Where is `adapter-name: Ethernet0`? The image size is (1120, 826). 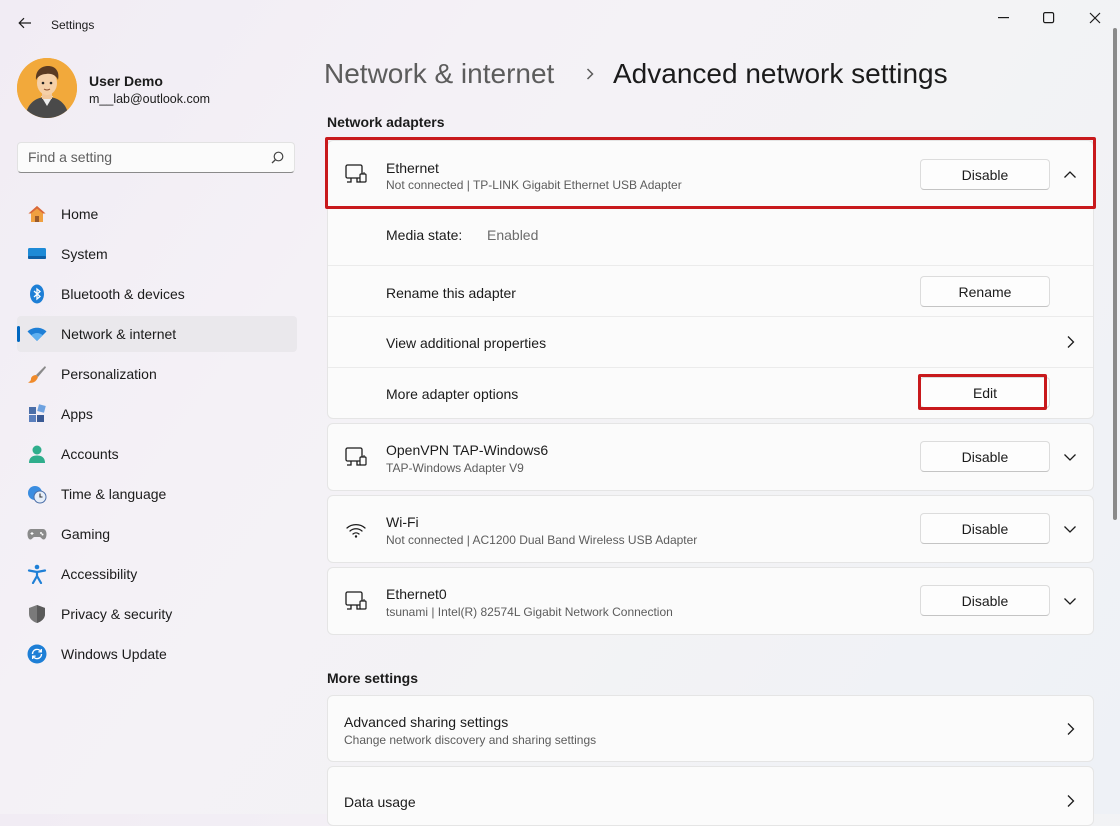
adapter-name: Ethernet0 is located at coordinates (416, 594).